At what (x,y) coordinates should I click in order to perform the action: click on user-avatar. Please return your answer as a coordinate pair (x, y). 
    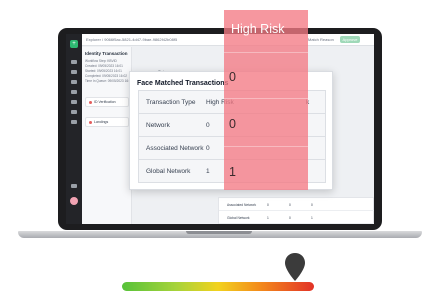
    Looking at the image, I should click on (74, 201).